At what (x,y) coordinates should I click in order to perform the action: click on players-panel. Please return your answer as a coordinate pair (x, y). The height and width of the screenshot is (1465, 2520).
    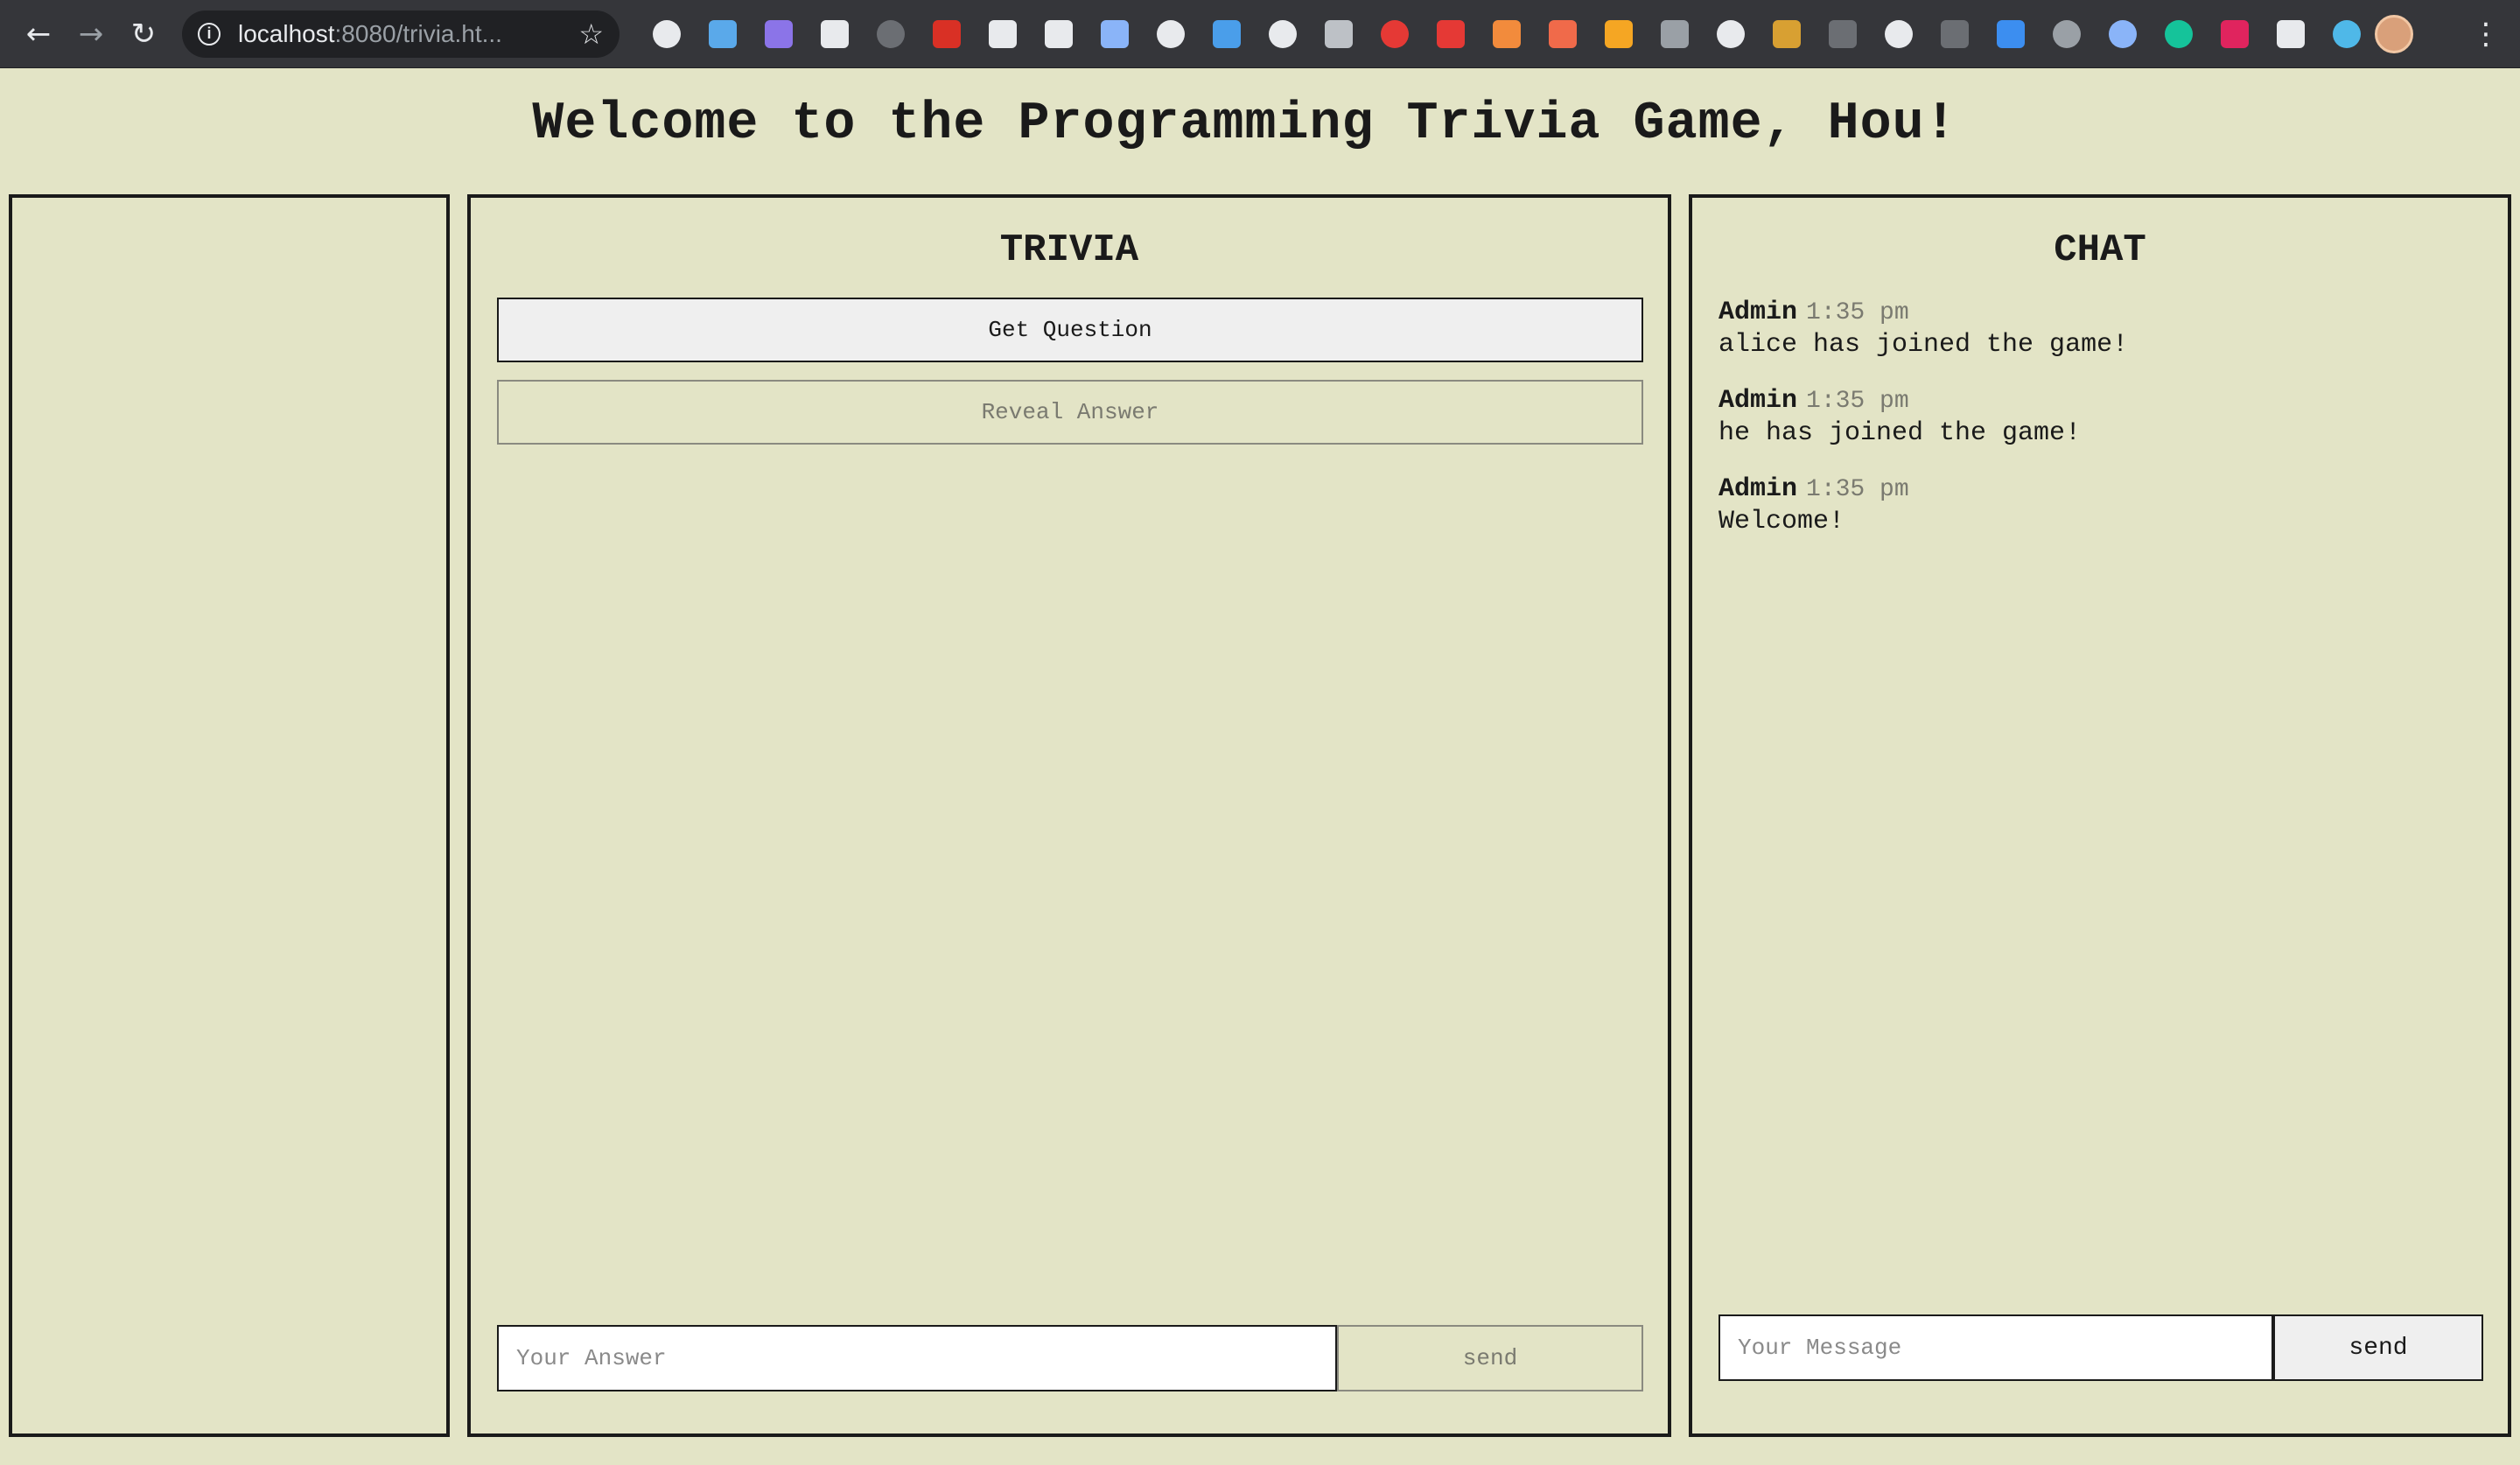
    Looking at the image, I should click on (229, 815).